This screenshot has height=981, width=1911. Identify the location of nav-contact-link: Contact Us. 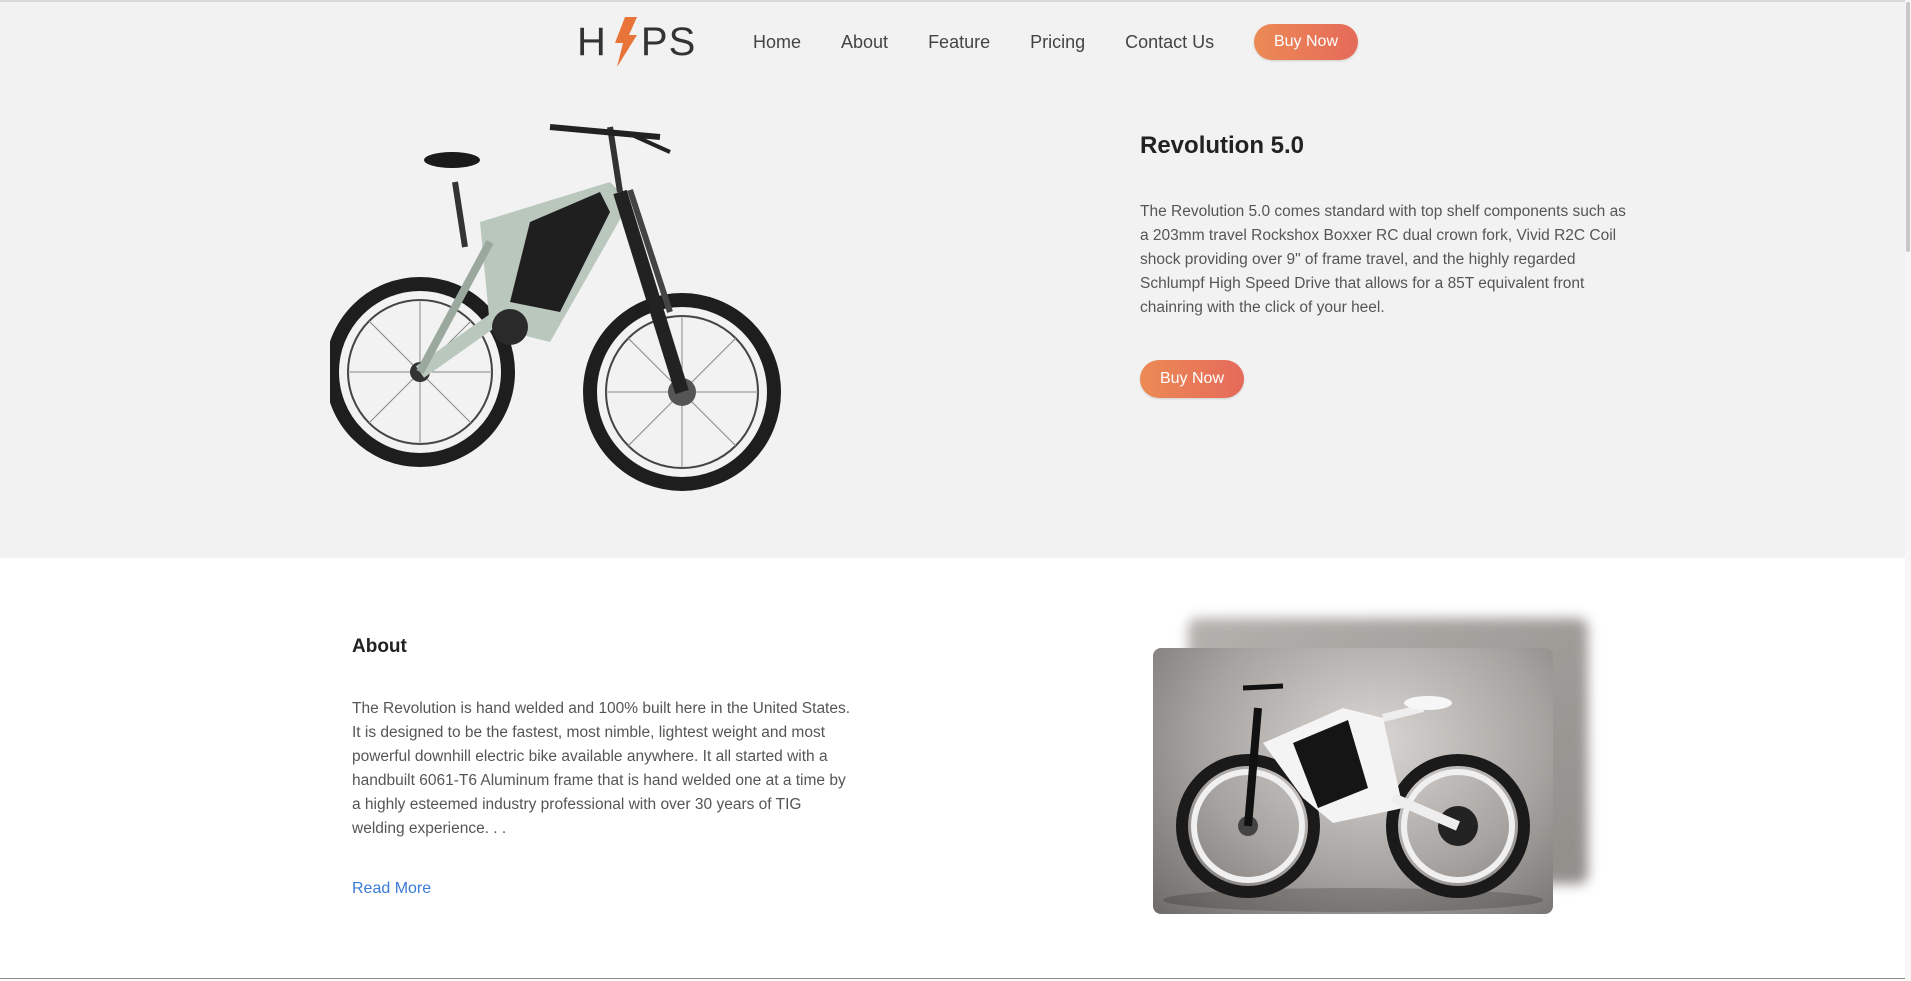
(1169, 42).